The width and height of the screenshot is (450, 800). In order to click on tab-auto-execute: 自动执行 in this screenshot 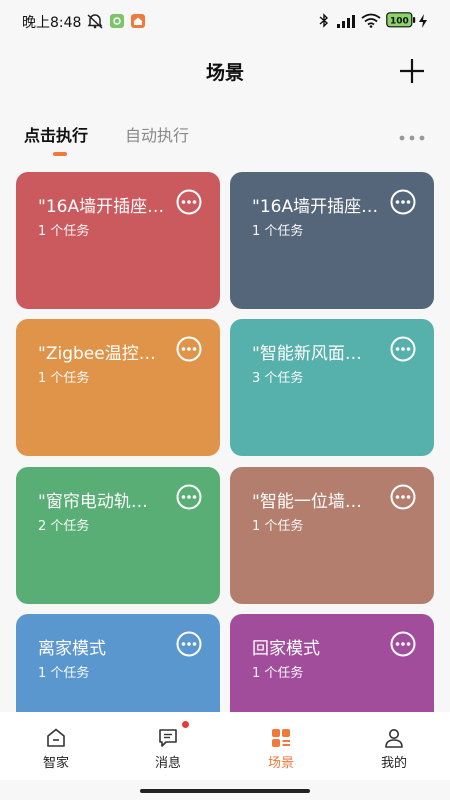, I will do `click(157, 134)`.